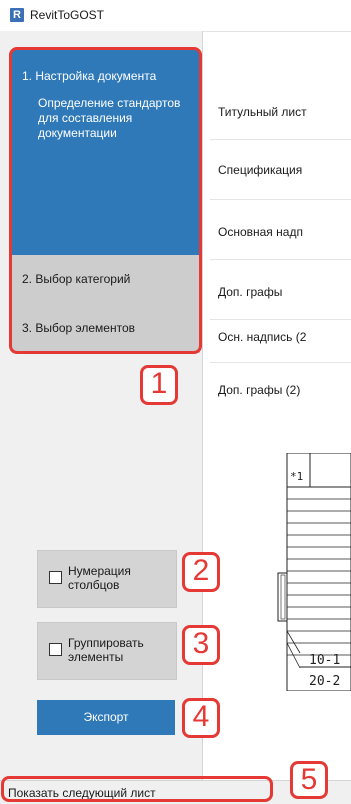 This screenshot has height=804, width=351. Describe the element at coordinates (314, 572) in the screenshot. I see `sheet-preview: *1 10-1 20-2` at that location.